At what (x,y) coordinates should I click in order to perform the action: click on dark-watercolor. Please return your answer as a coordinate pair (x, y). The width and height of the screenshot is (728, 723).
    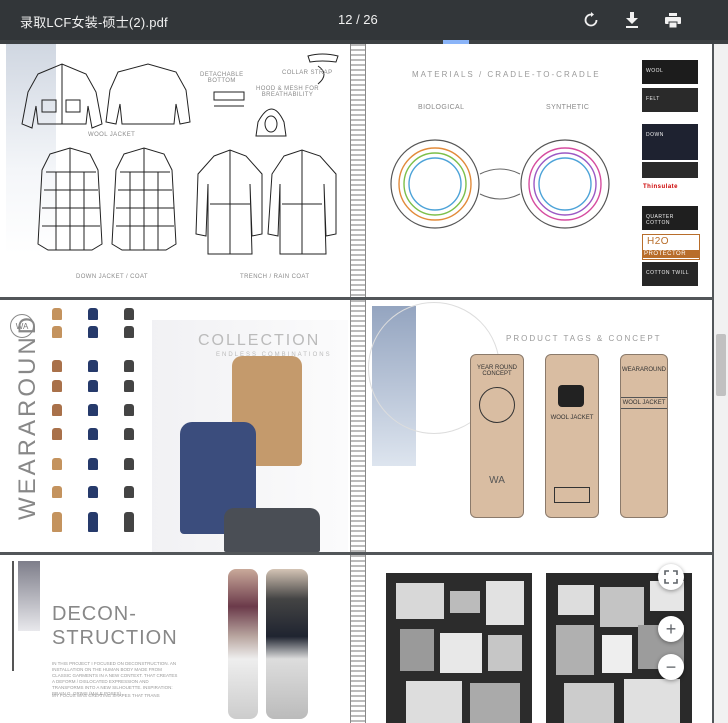
    Looking at the image, I should click on (29, 596).